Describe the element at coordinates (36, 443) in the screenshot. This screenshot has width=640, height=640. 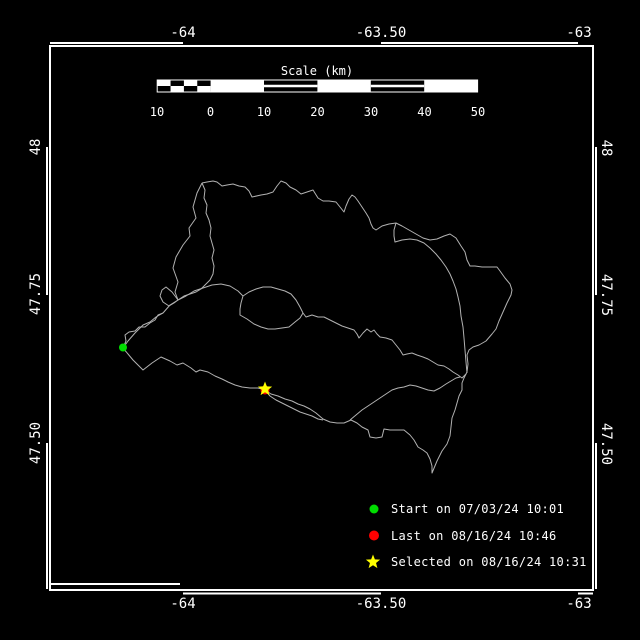
I see `lat-label-left-3: 47.50` at that location.